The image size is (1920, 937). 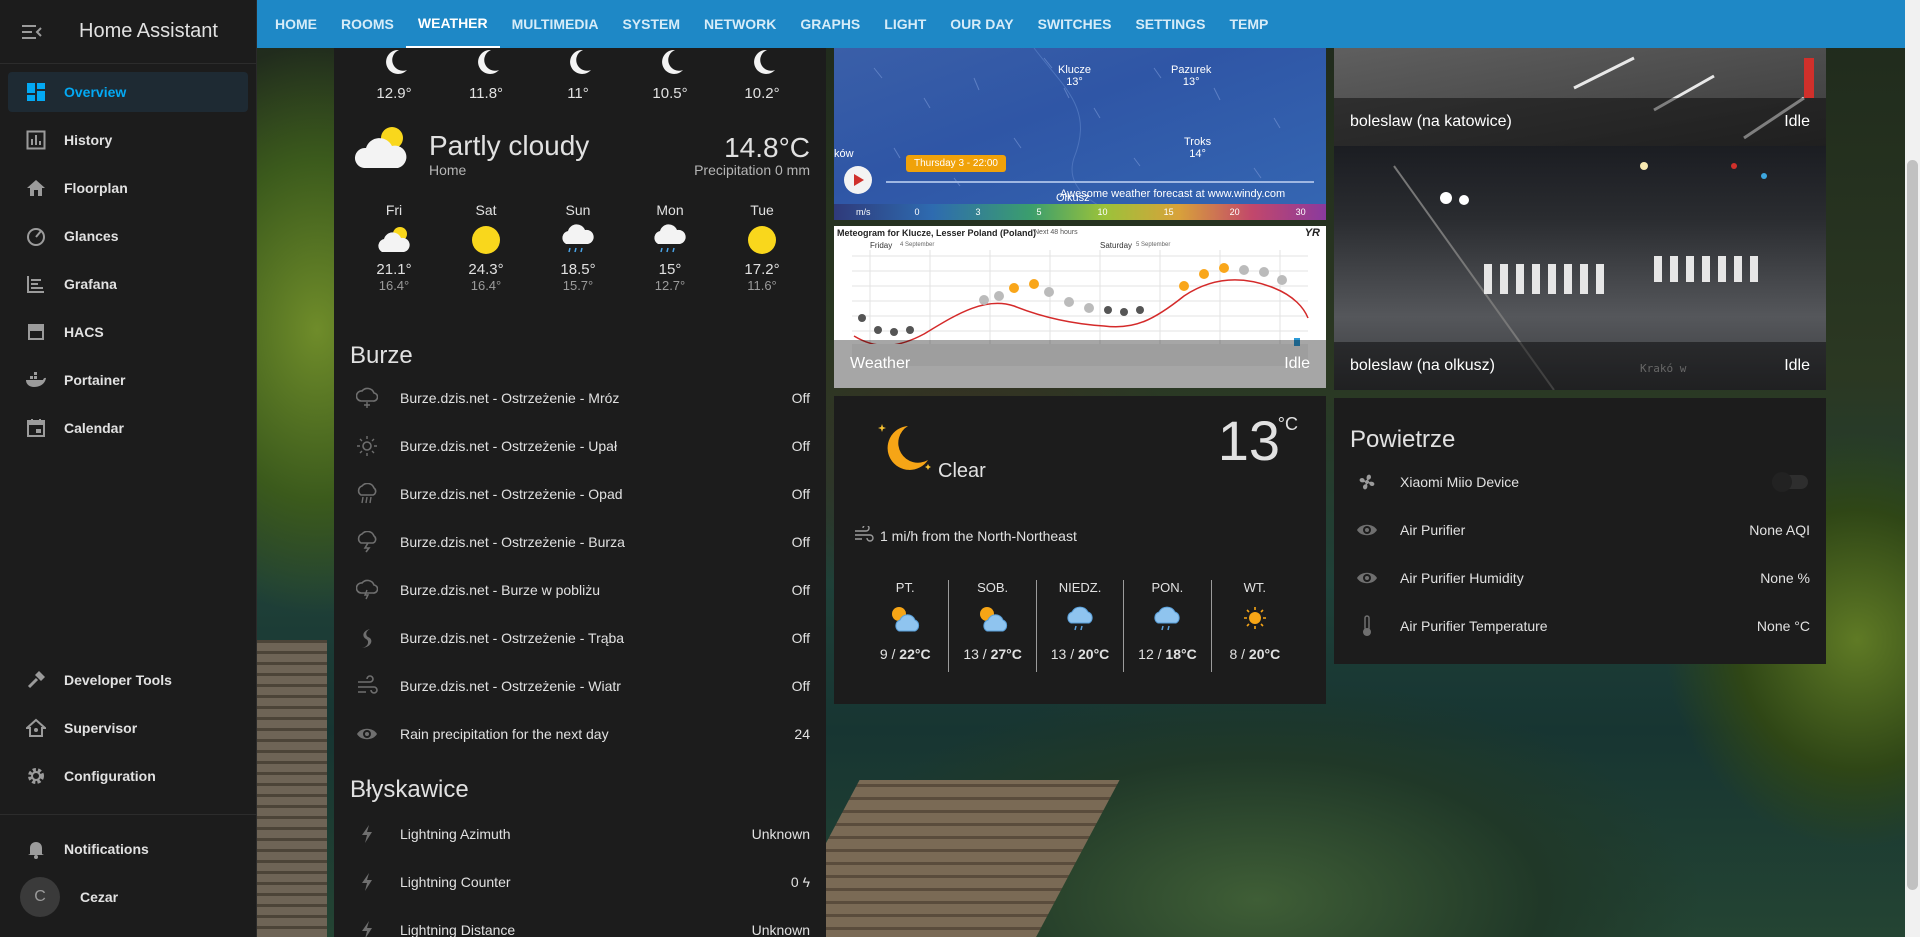 I want to click on clear-forecast-day: WT. 8 / 20°C, so click(x=1255, y=626).